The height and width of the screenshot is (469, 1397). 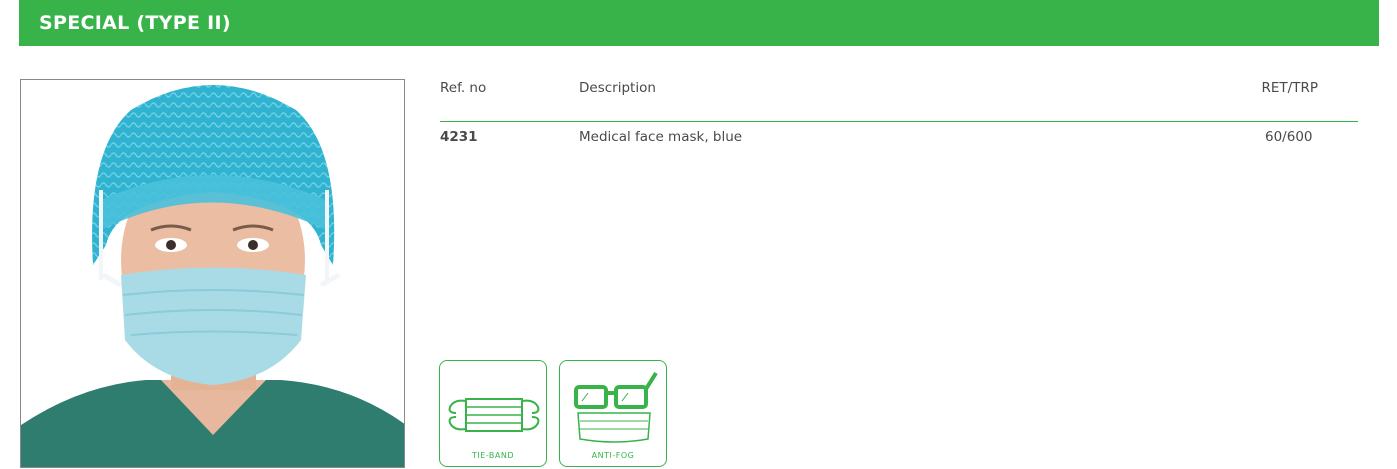 What do you see at coordinates (1289, 137) in the screenshot?
I see `row-ret-trp: 60/600` at bounding box center [1289, 137].